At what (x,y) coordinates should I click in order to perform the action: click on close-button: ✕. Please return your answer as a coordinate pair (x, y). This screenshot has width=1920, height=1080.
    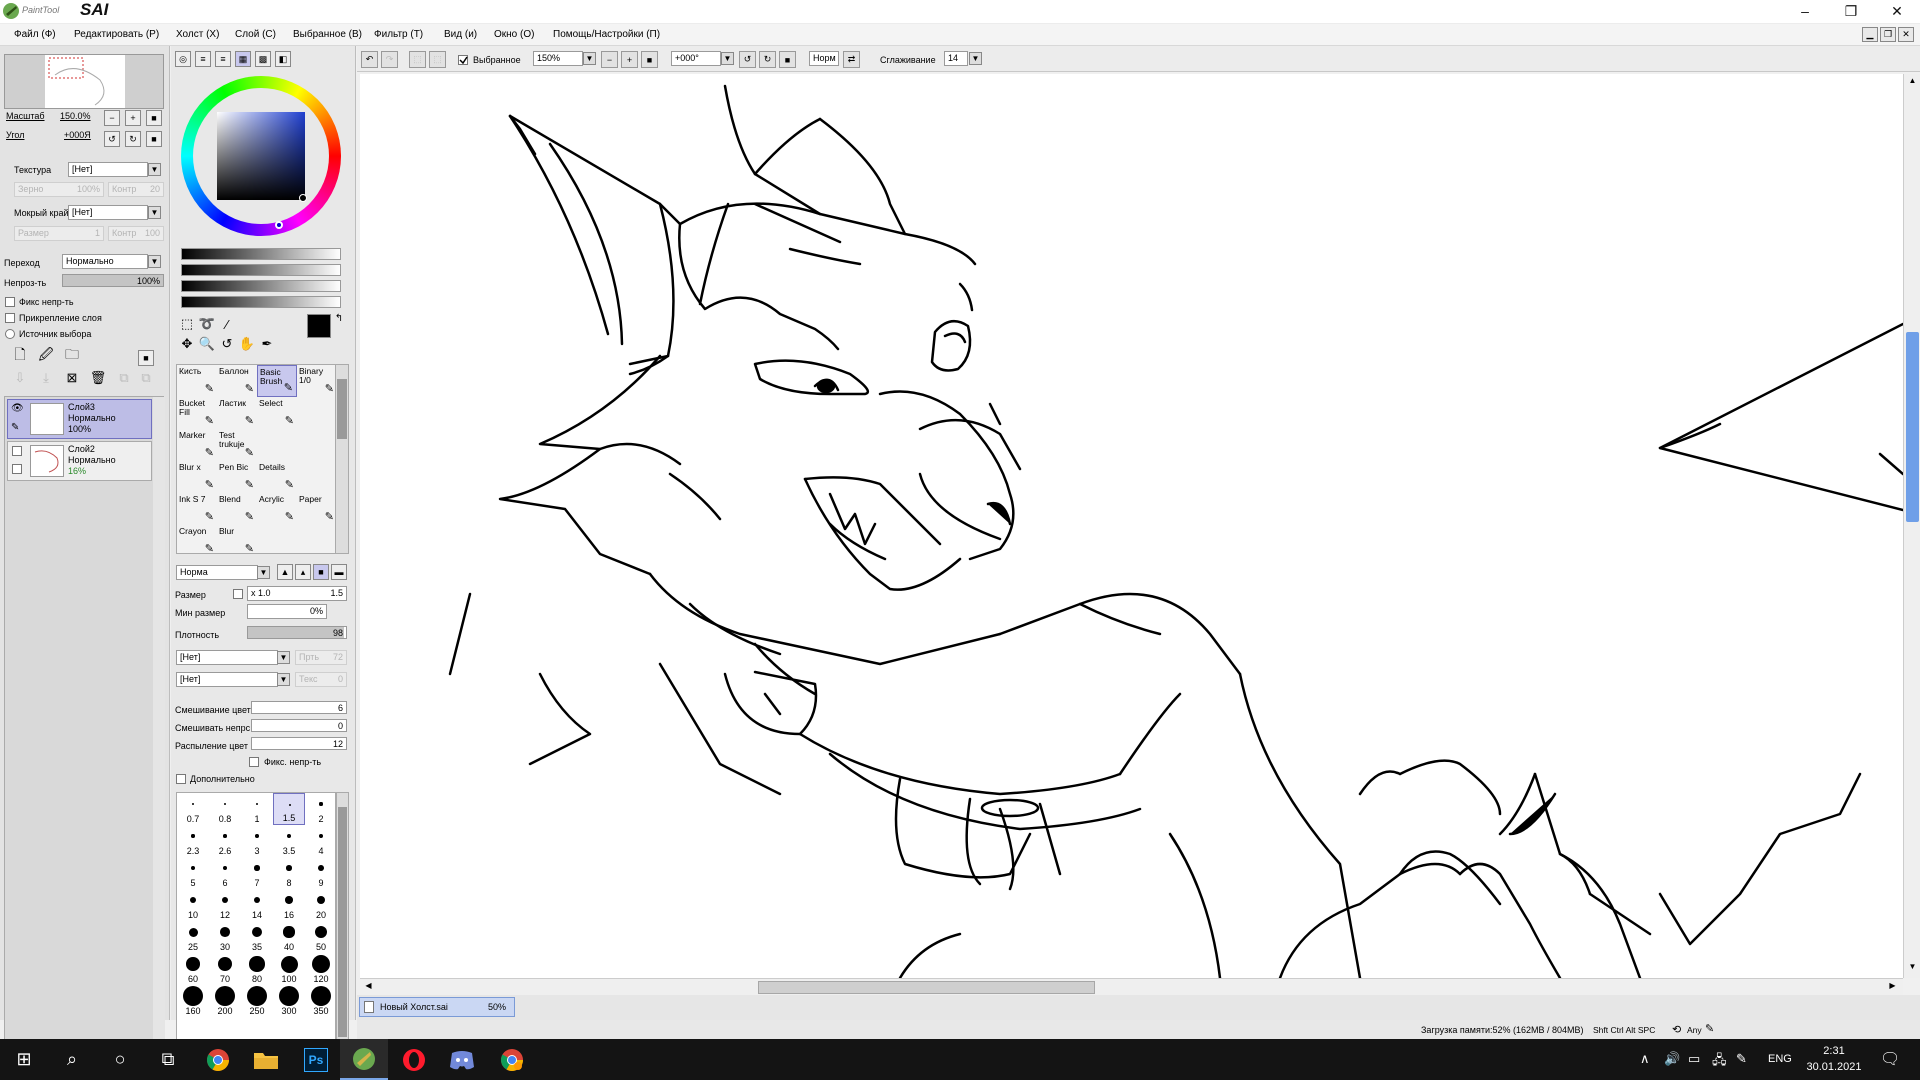
    Looking at the image, I should click on (1897, 11).